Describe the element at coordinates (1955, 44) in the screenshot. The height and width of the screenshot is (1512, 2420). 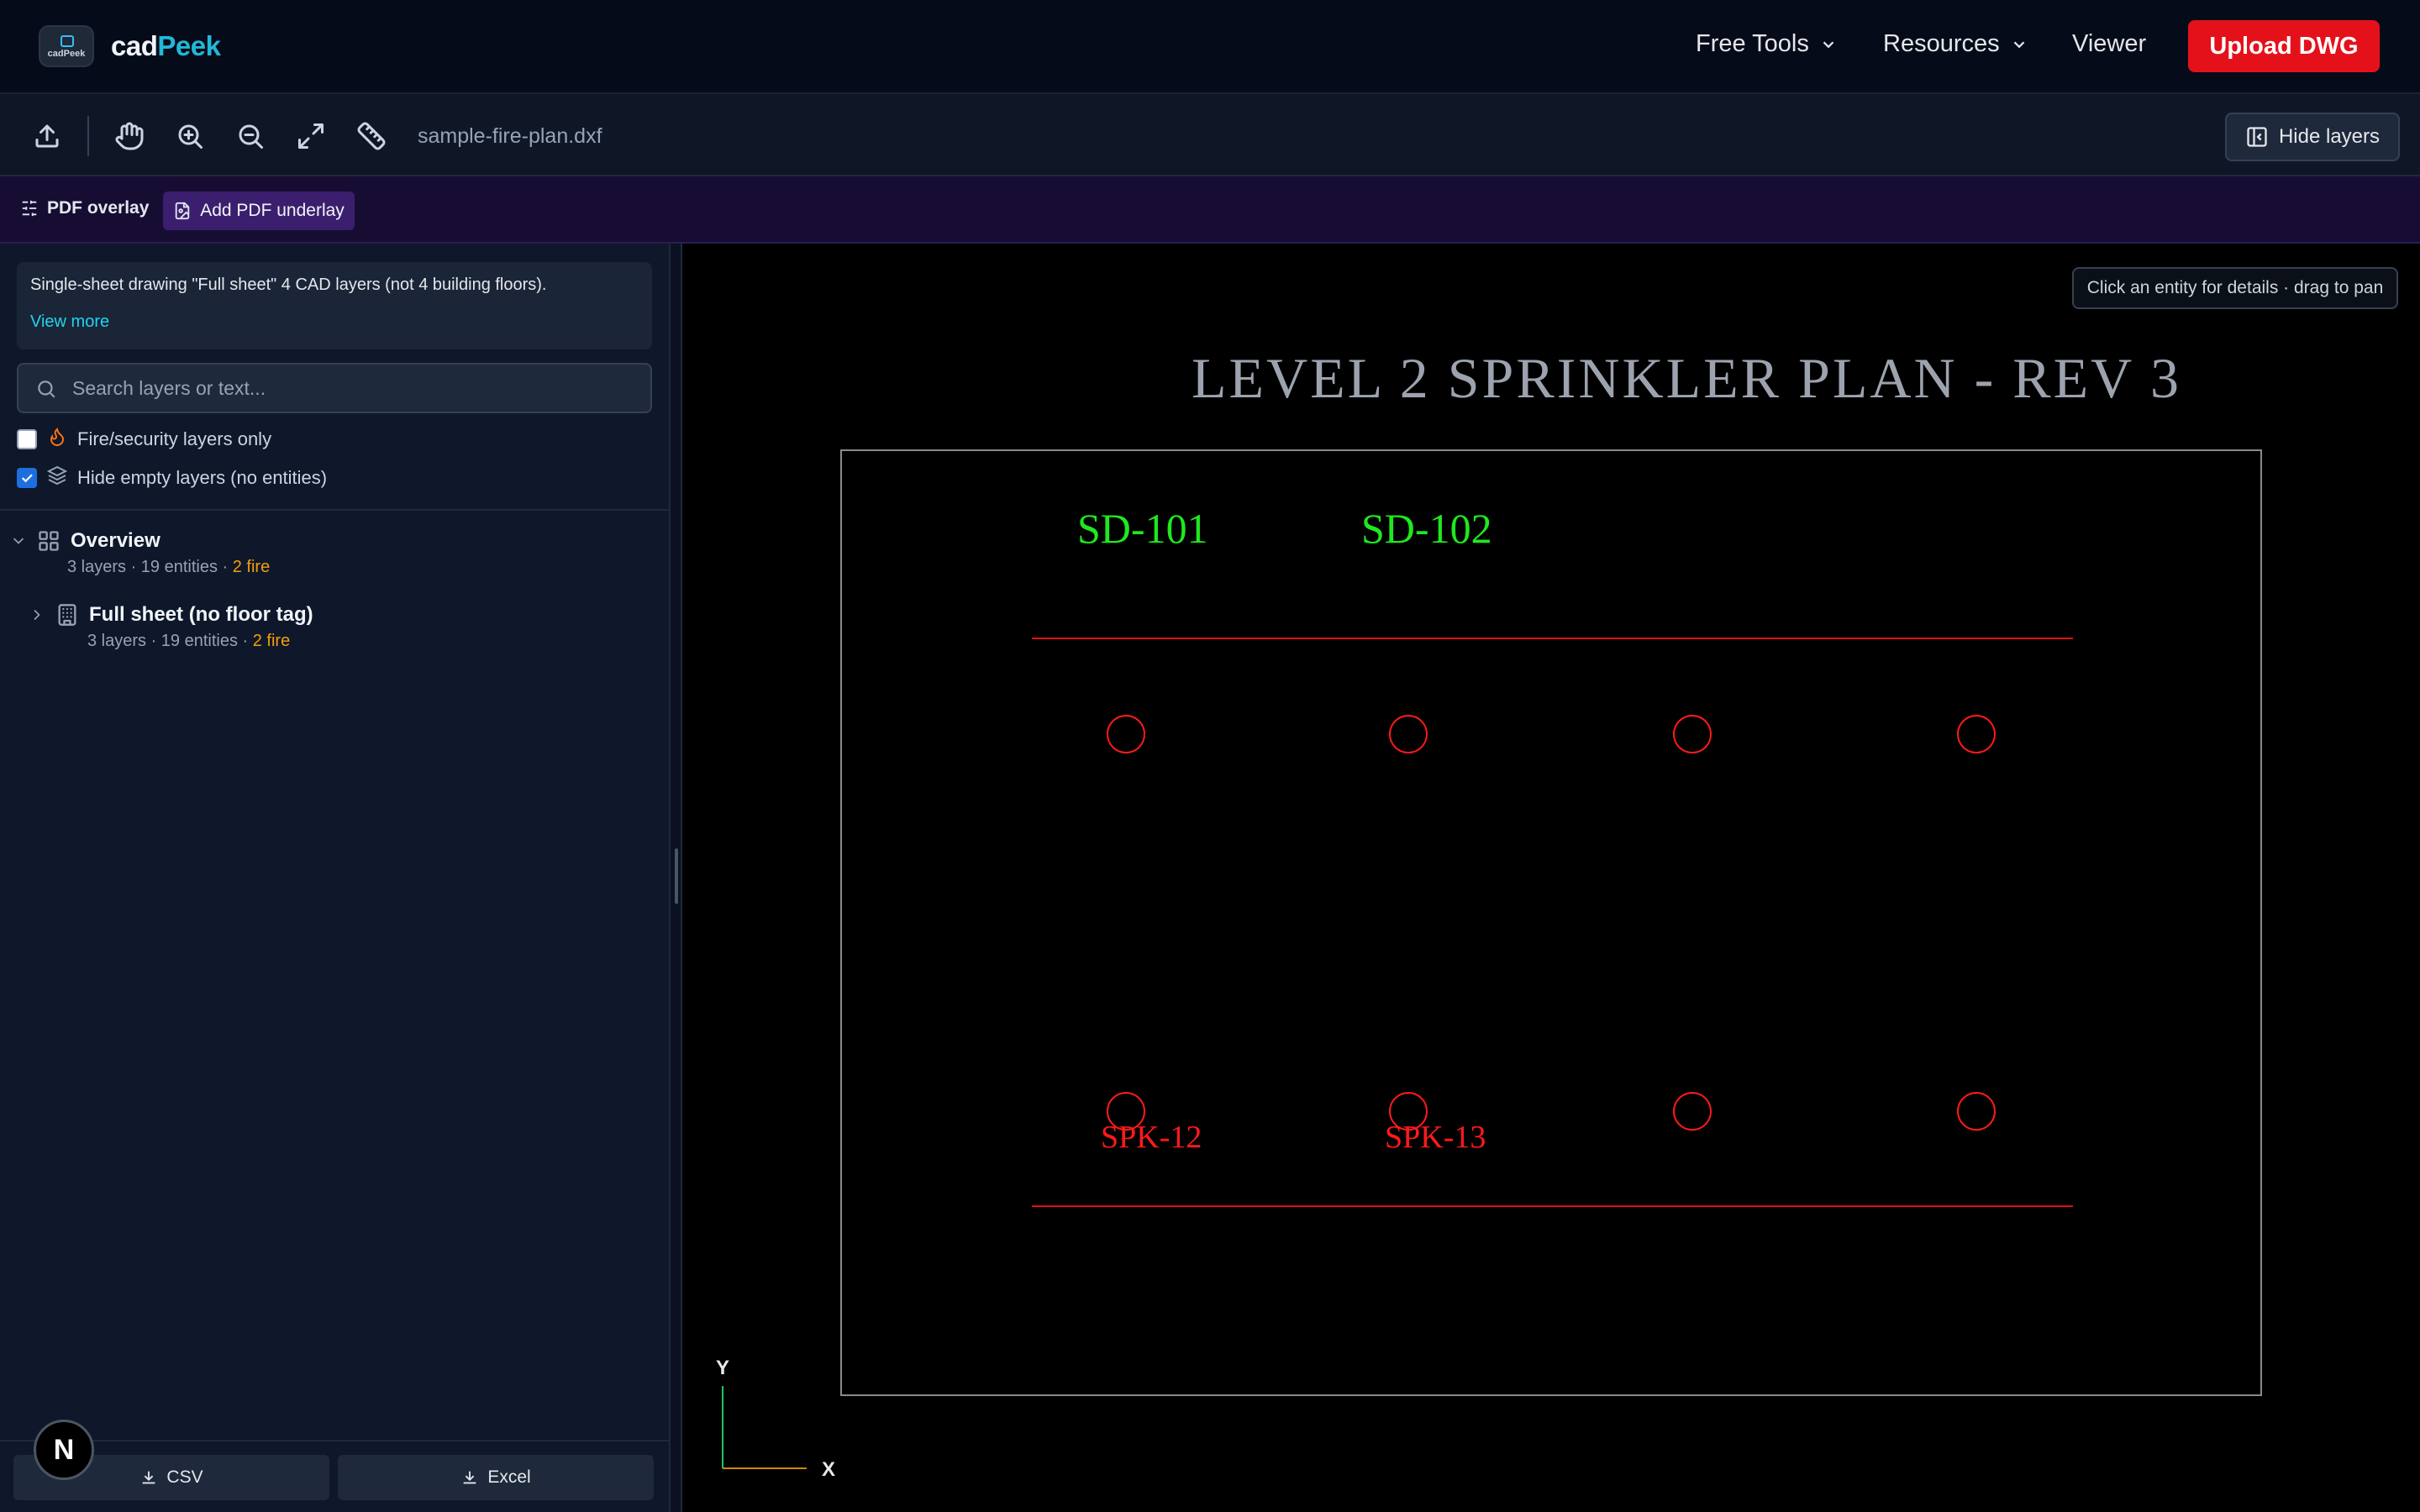
I see `nav-resources: Resources` at that location.